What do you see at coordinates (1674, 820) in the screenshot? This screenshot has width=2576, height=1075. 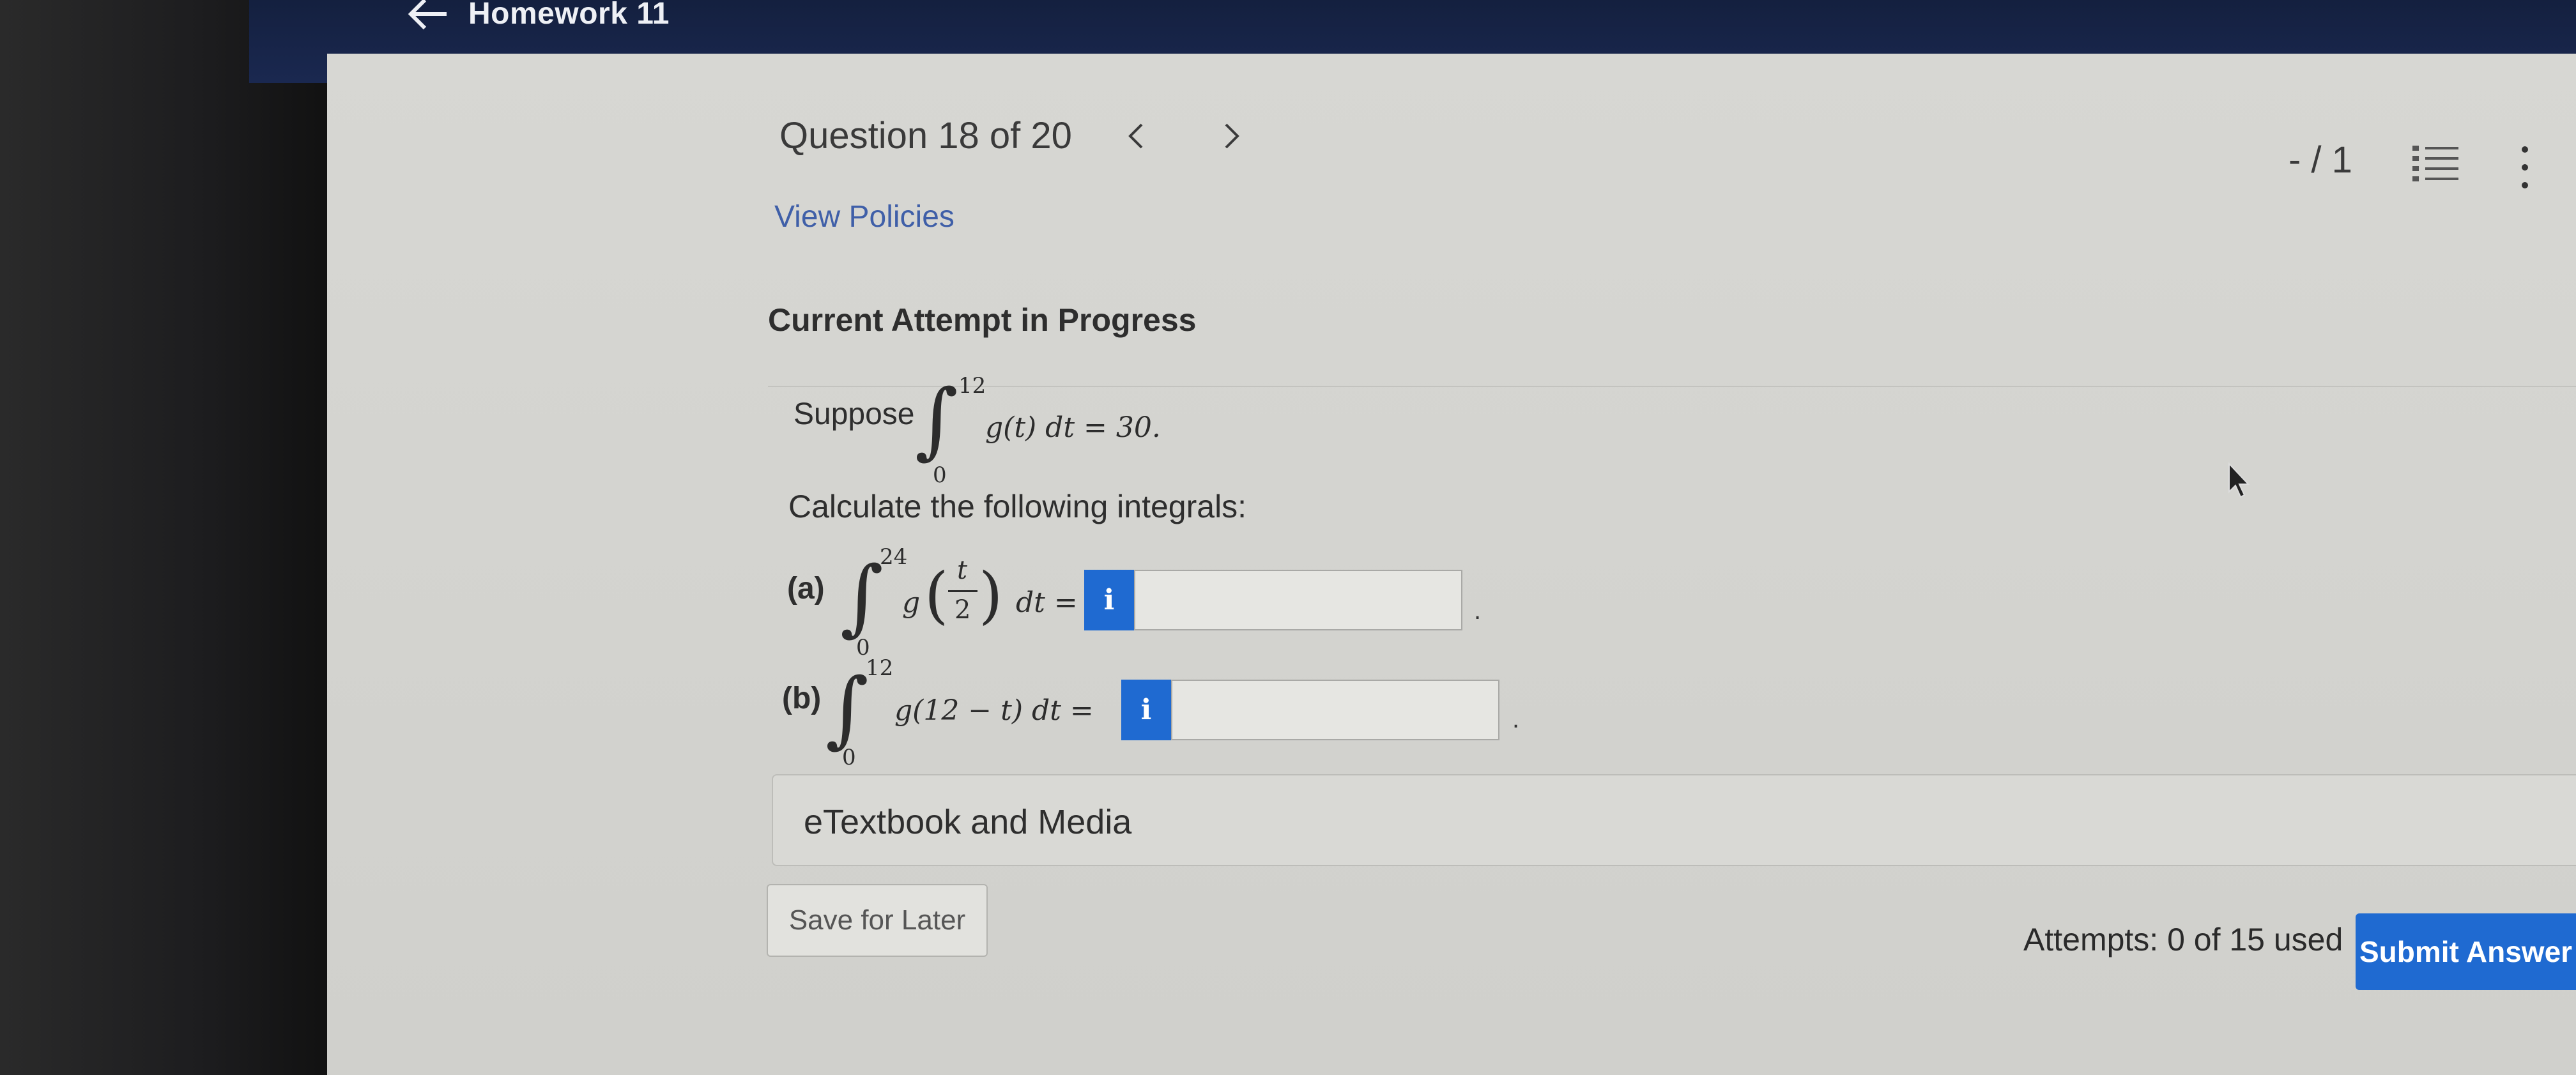 I see `etextbook-media-section: eTextbook and Media` at bounding box center [1674, 820].